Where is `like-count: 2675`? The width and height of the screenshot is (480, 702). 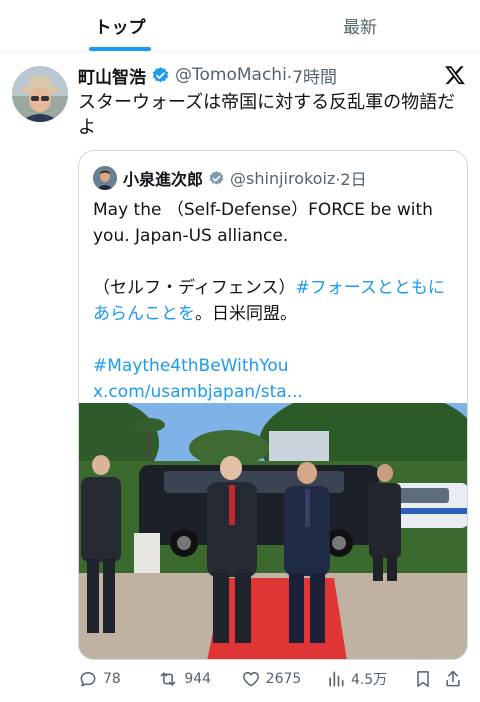
like-count: 2675 is located at coordinates (283, 679).